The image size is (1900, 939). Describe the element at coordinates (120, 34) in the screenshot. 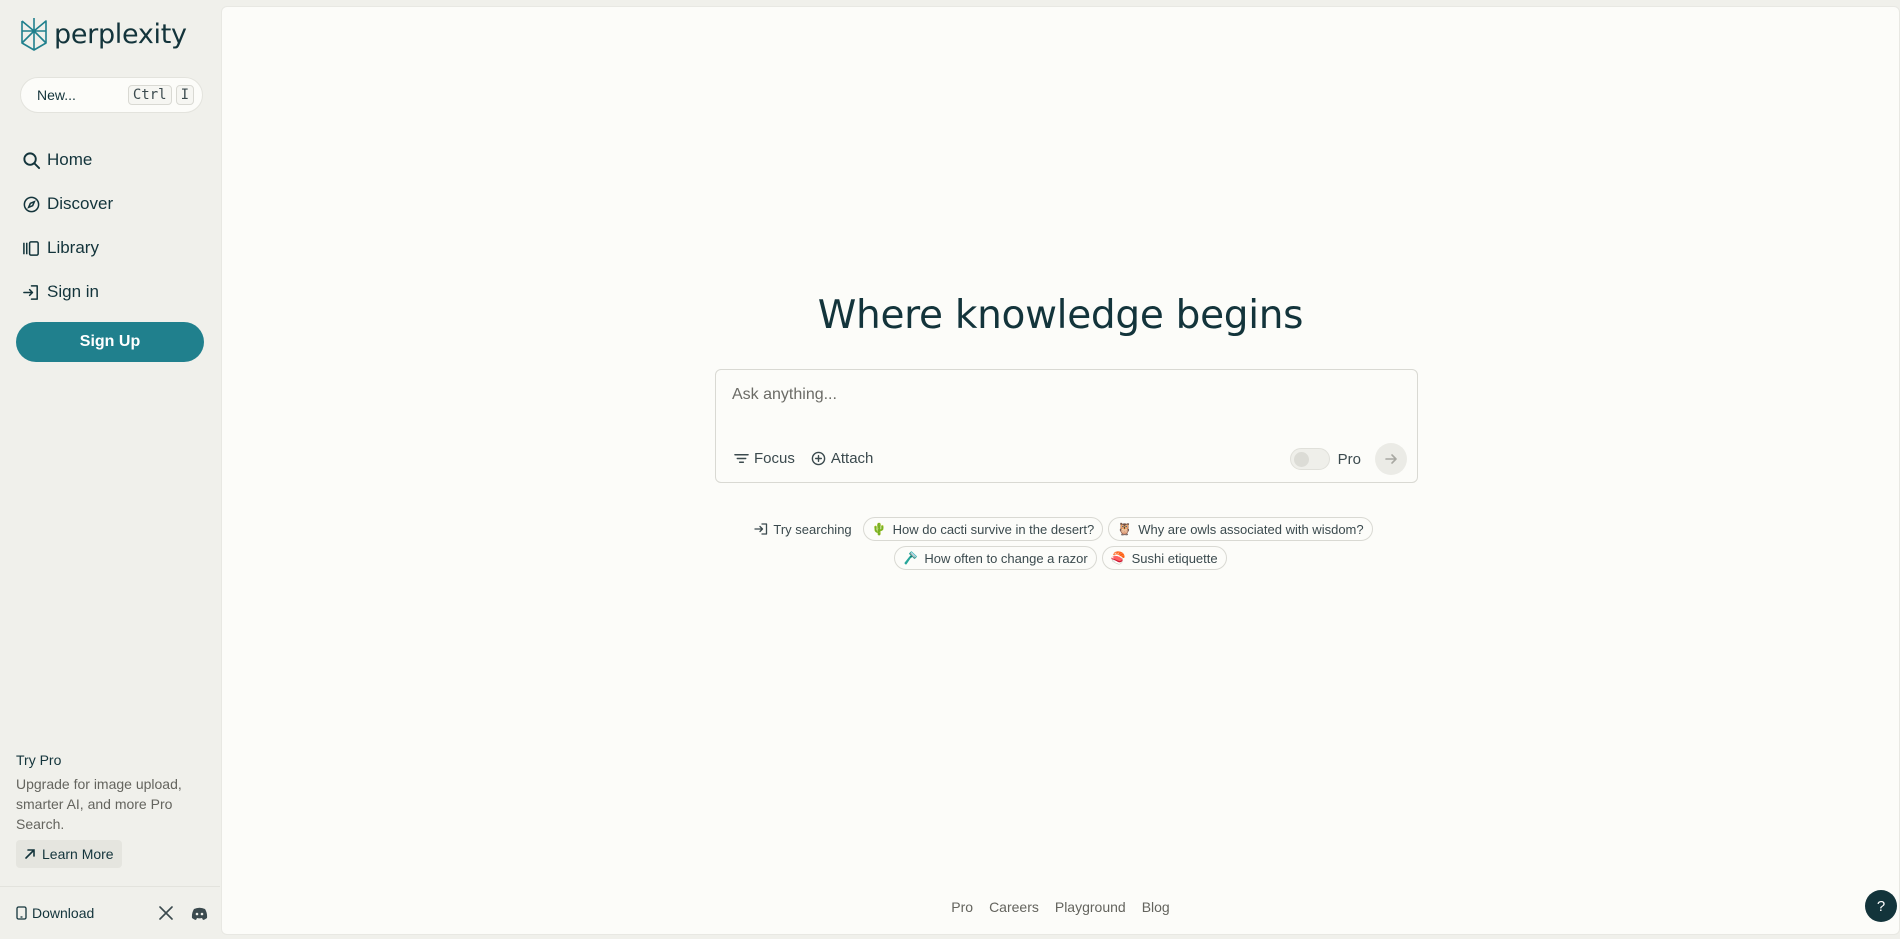

I see `brand-wordmark: perplexity` at that location.